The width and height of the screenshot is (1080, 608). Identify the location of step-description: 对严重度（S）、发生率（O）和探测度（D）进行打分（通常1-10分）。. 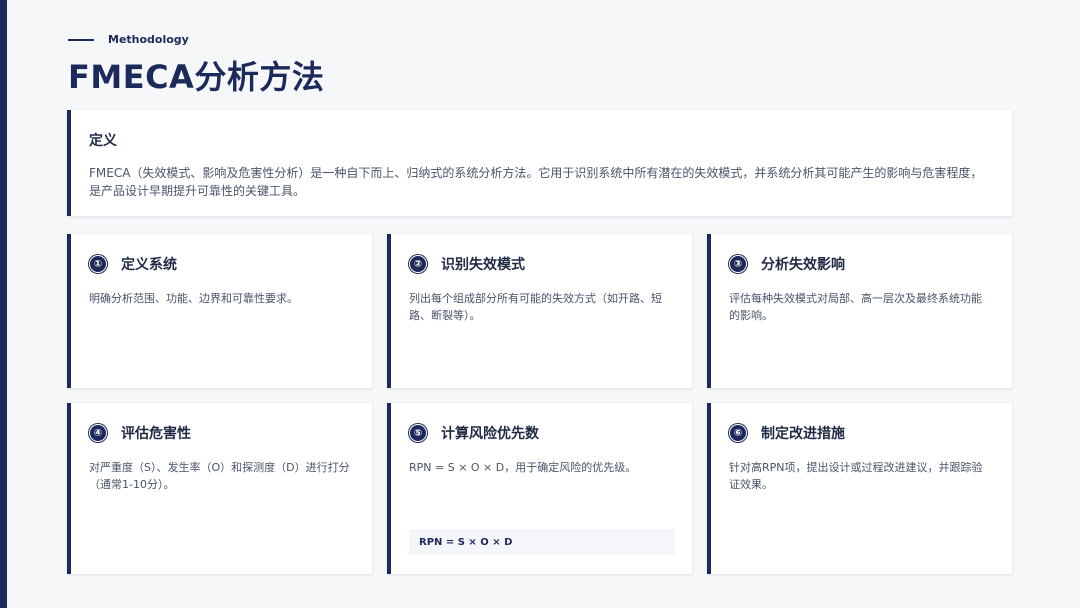
(219, 476).